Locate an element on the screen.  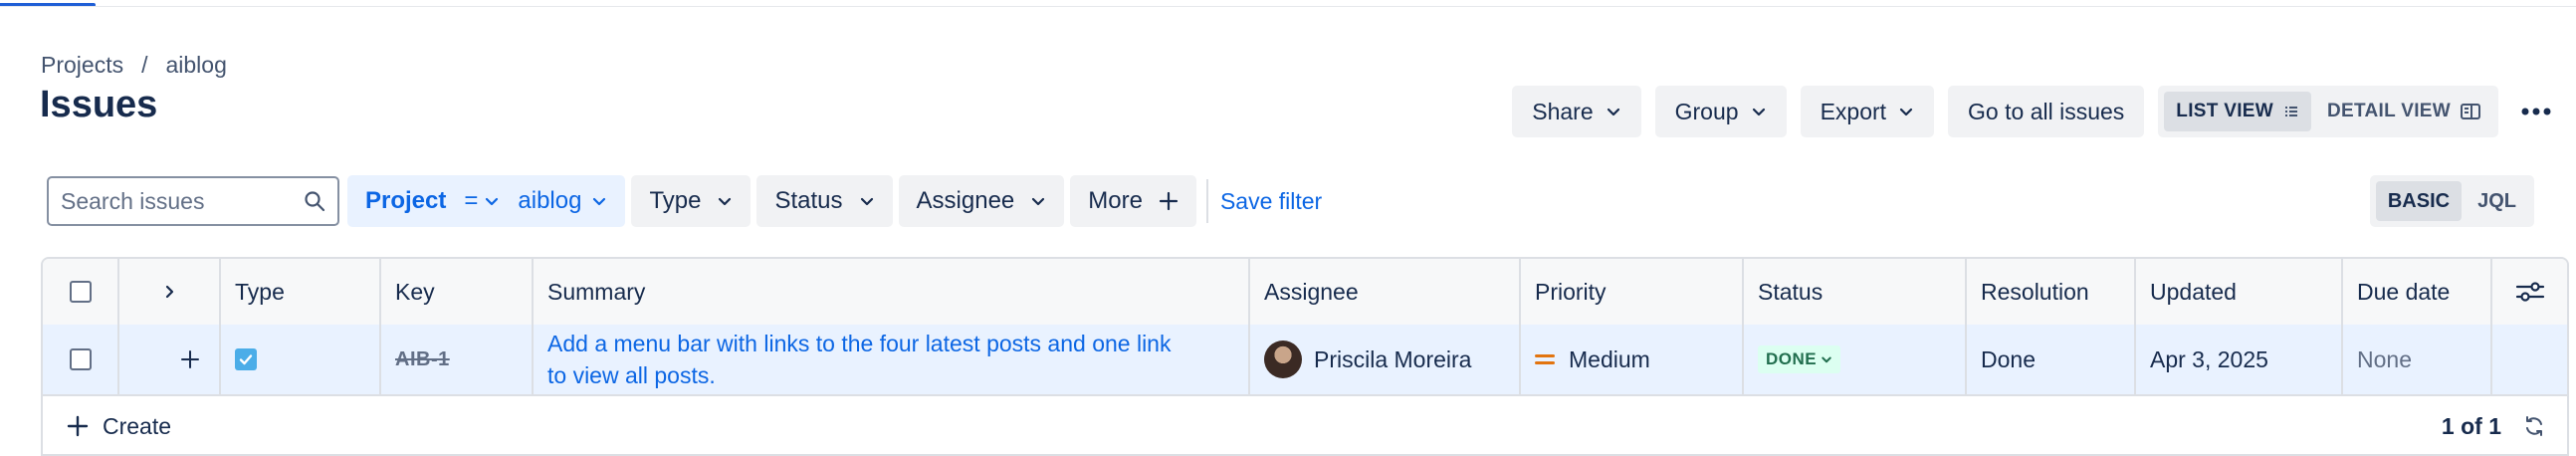
go-to-all-issues-button: Go to all issues is located at coordinates (2046, 111).